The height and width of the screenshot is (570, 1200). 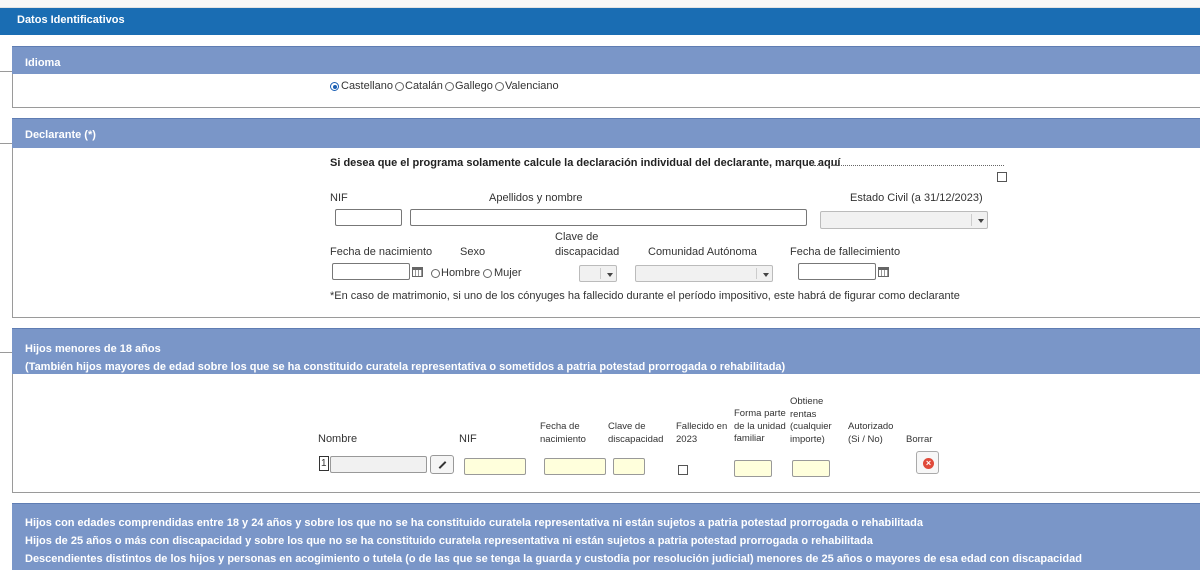 I want to click on hijos-title: Hijos menores de 18 años, so click(x=93, y=349).